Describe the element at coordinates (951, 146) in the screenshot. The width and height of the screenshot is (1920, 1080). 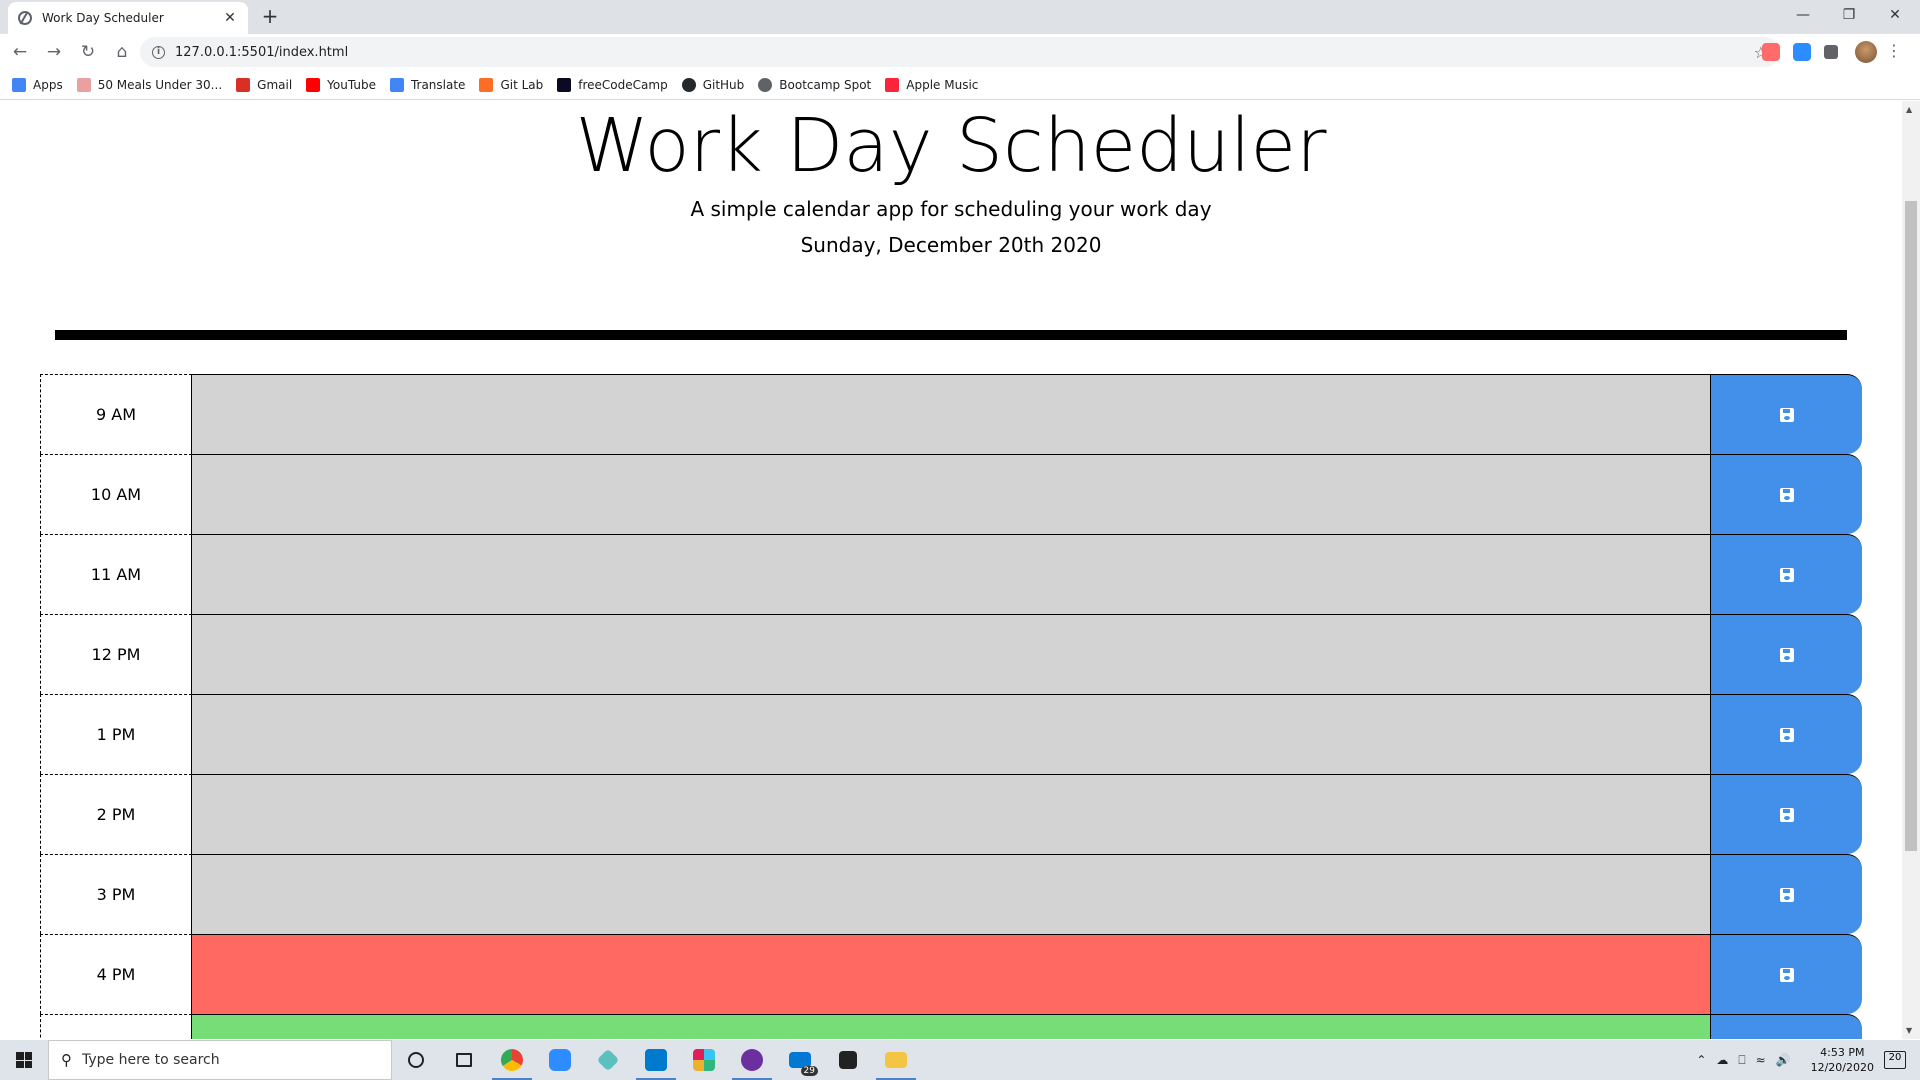
I see `page-title: Work Day Scheduler` at that location.